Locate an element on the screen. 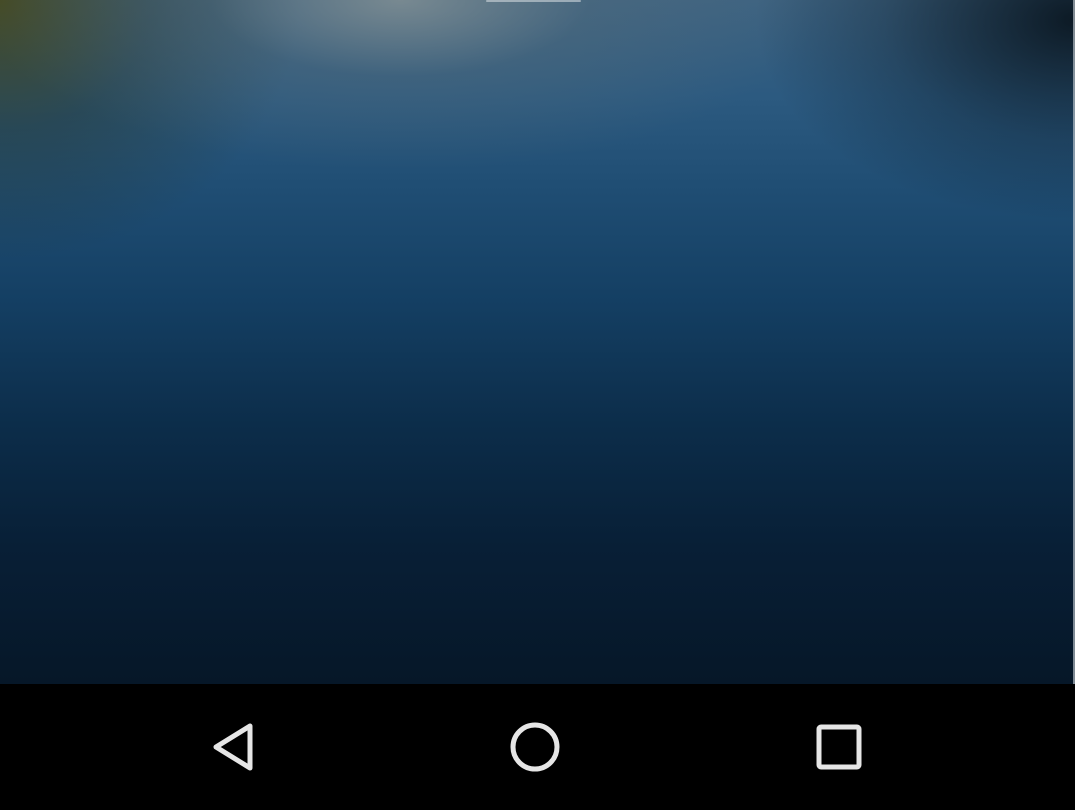 The image size is (1075, 810). recents-button is located at coordinates (839, 747).